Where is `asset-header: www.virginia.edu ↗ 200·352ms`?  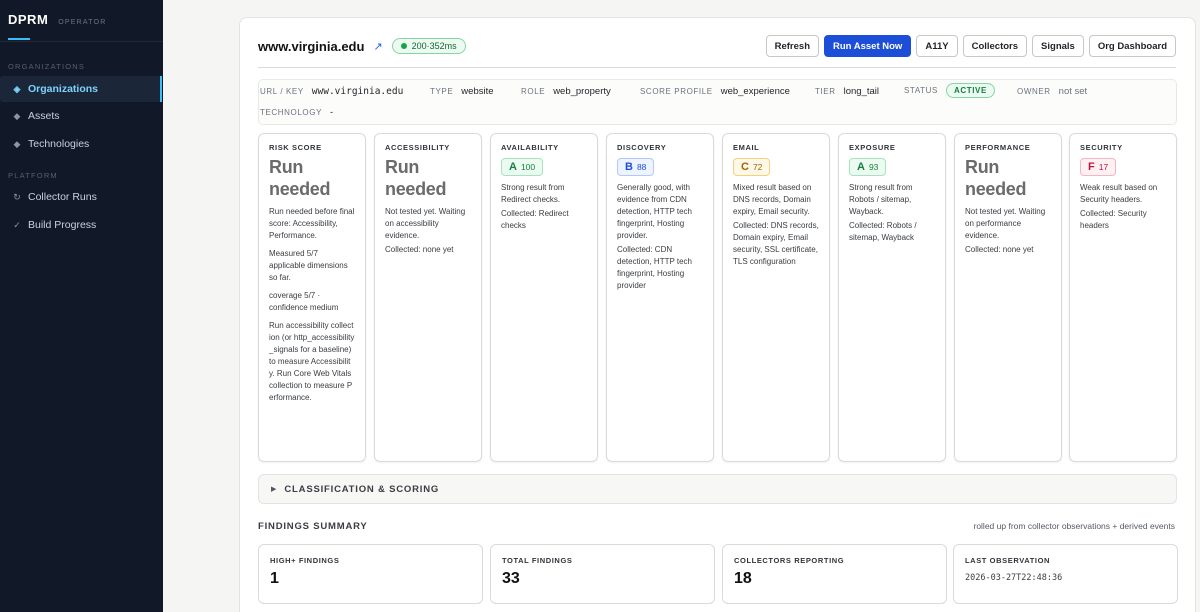 asset-header: www.virginia.edu ↗ 200·352ms is located at coordinates (362, 46).